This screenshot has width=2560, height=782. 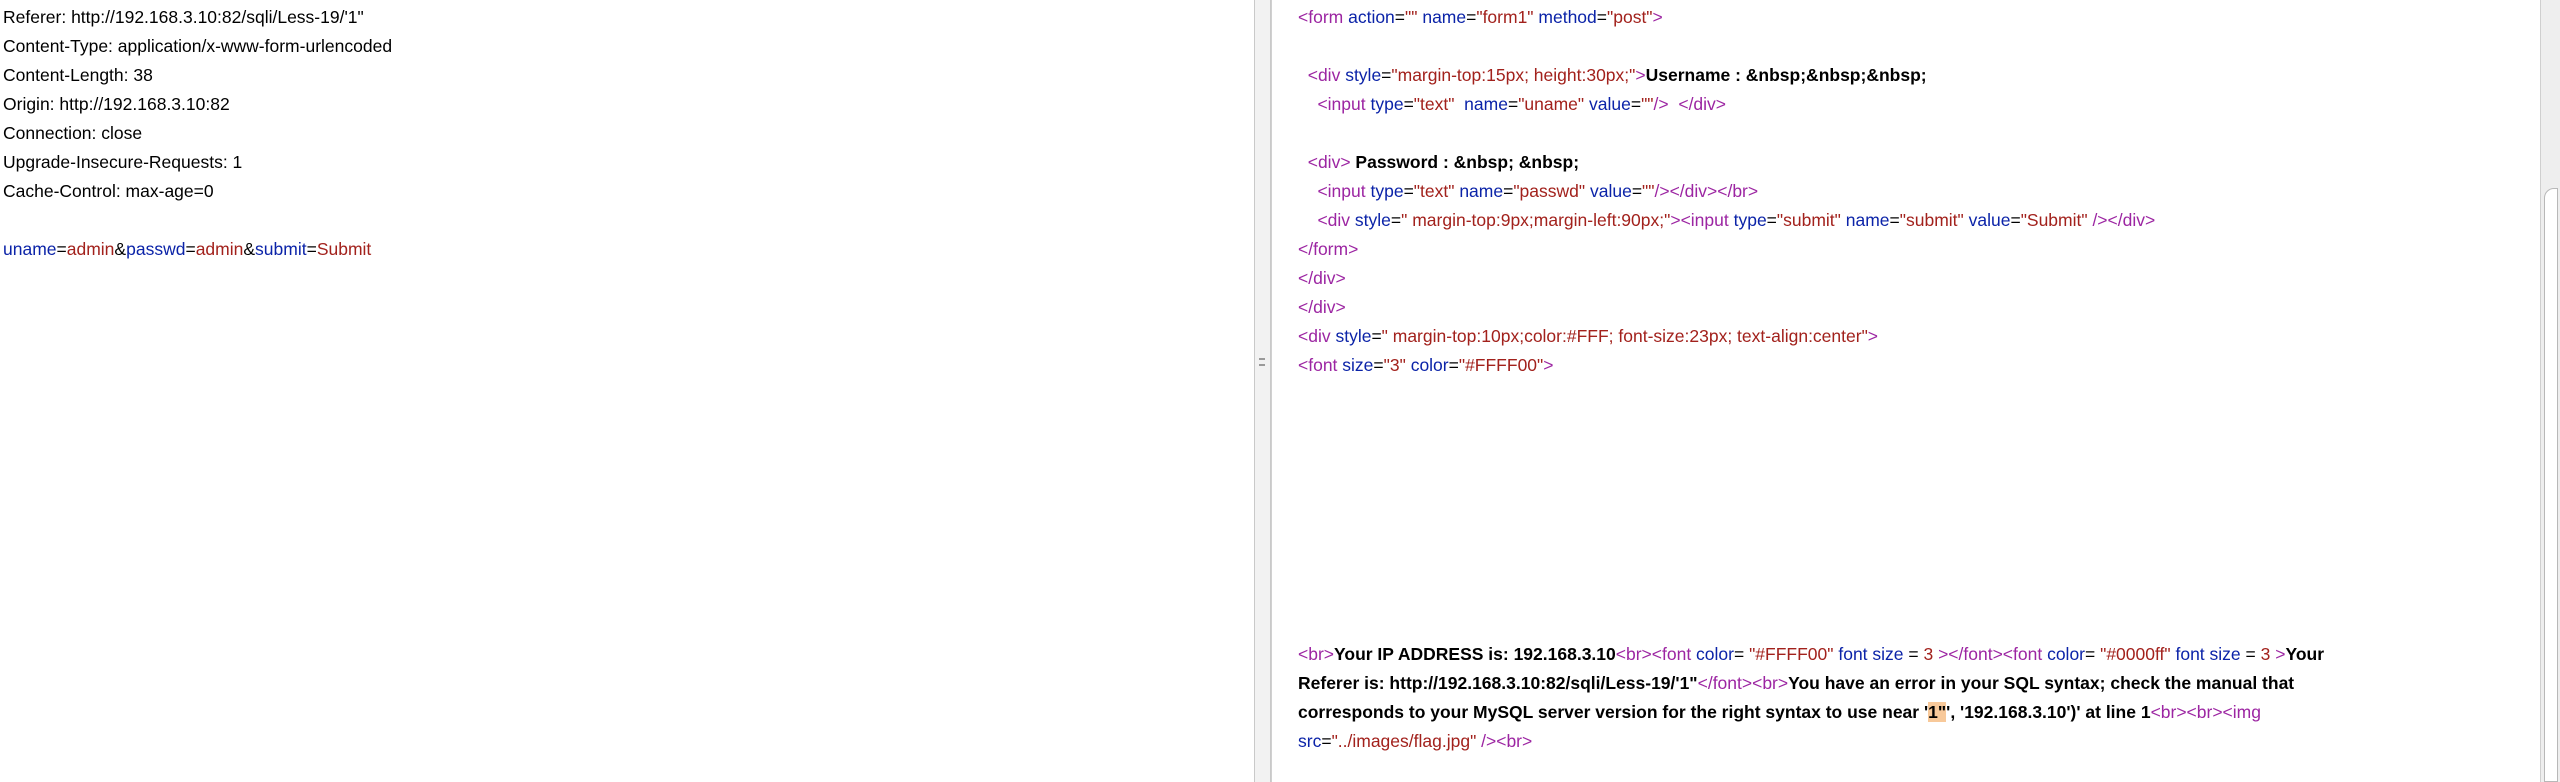 I want to click on response-scrollbar-thumb, so click(x=2551, y=485).